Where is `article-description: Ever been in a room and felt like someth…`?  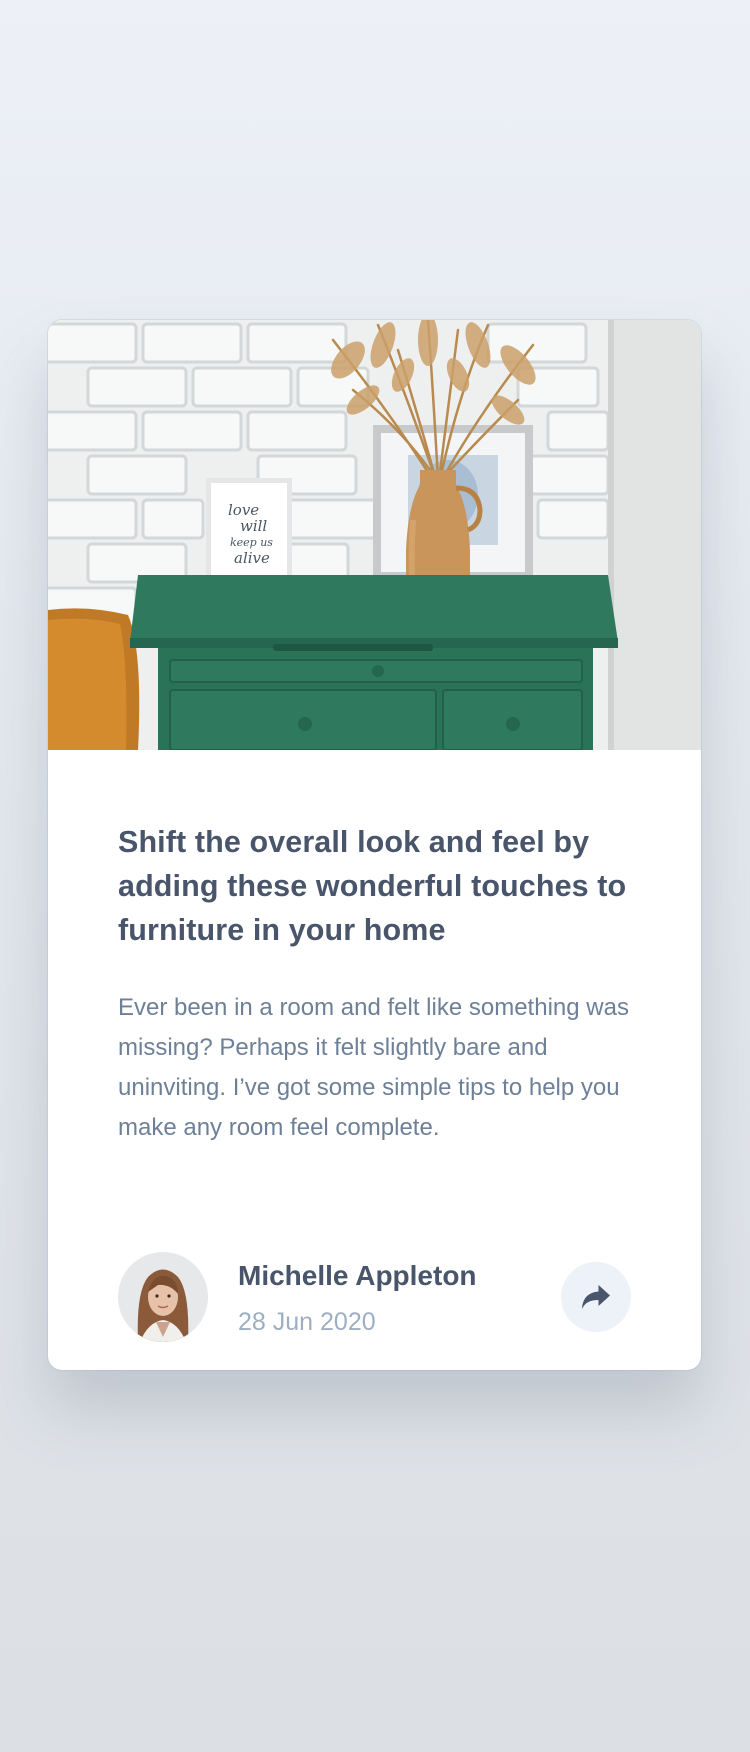
article-description: Ever been in a room and felt like someth… is located at coordinates (373, 1067).